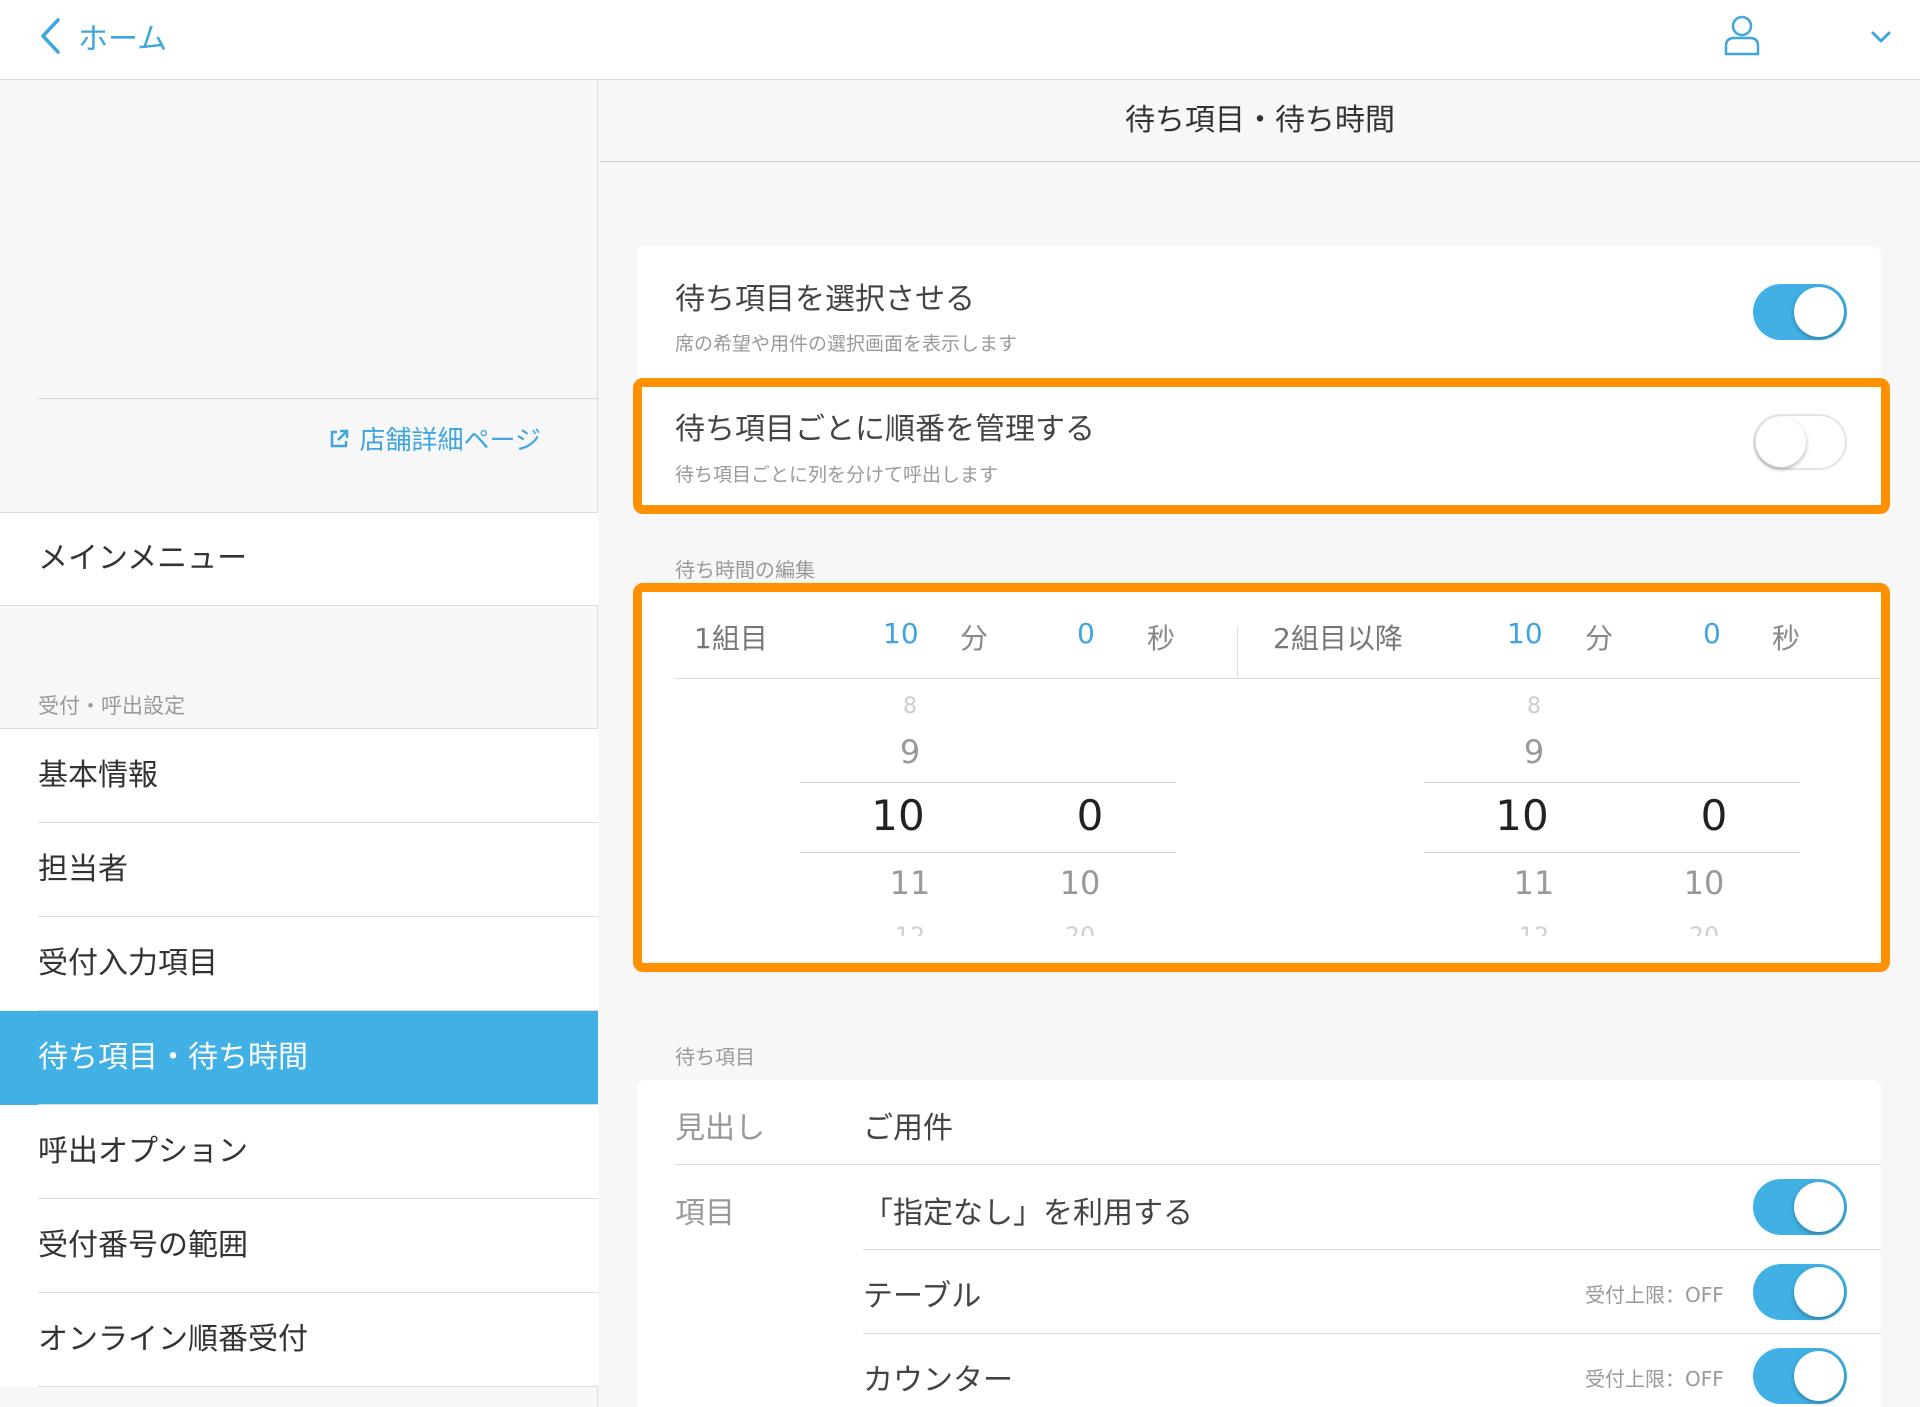 The image size is (1920, 1407). I want to click on sidebar-item-wait-items: 待ち項目・待ち時間, so click(299, 1058).